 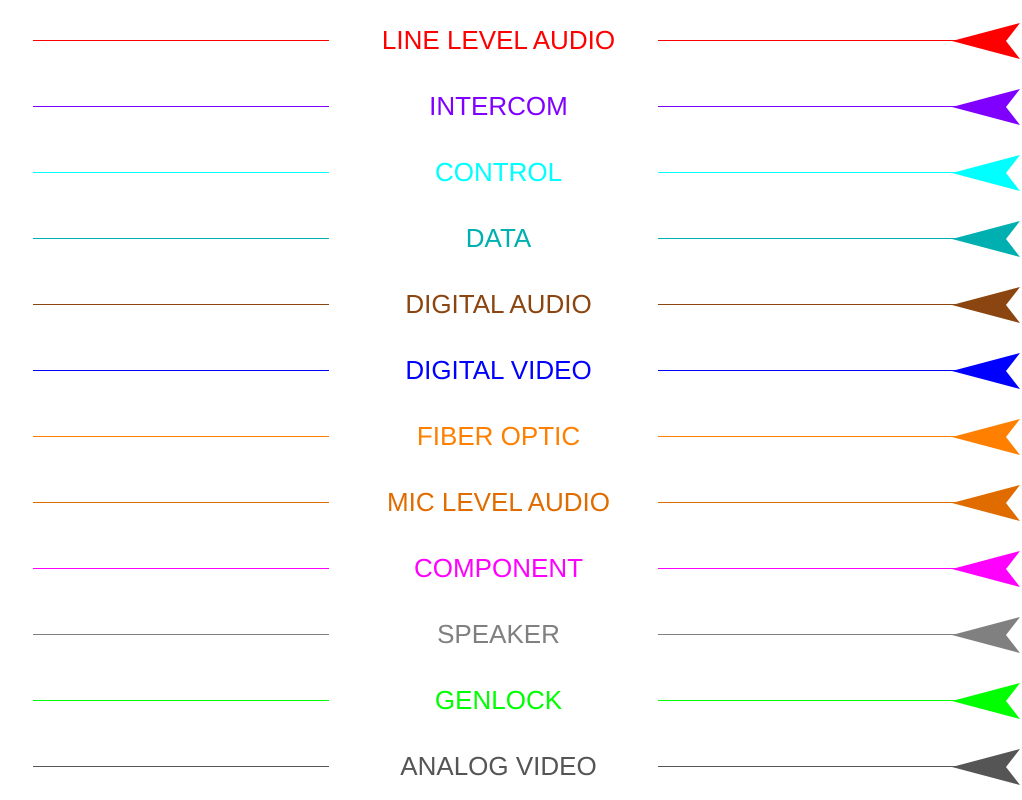 I want to click on legend-label: CONTROL, so click(x=498, y=172).